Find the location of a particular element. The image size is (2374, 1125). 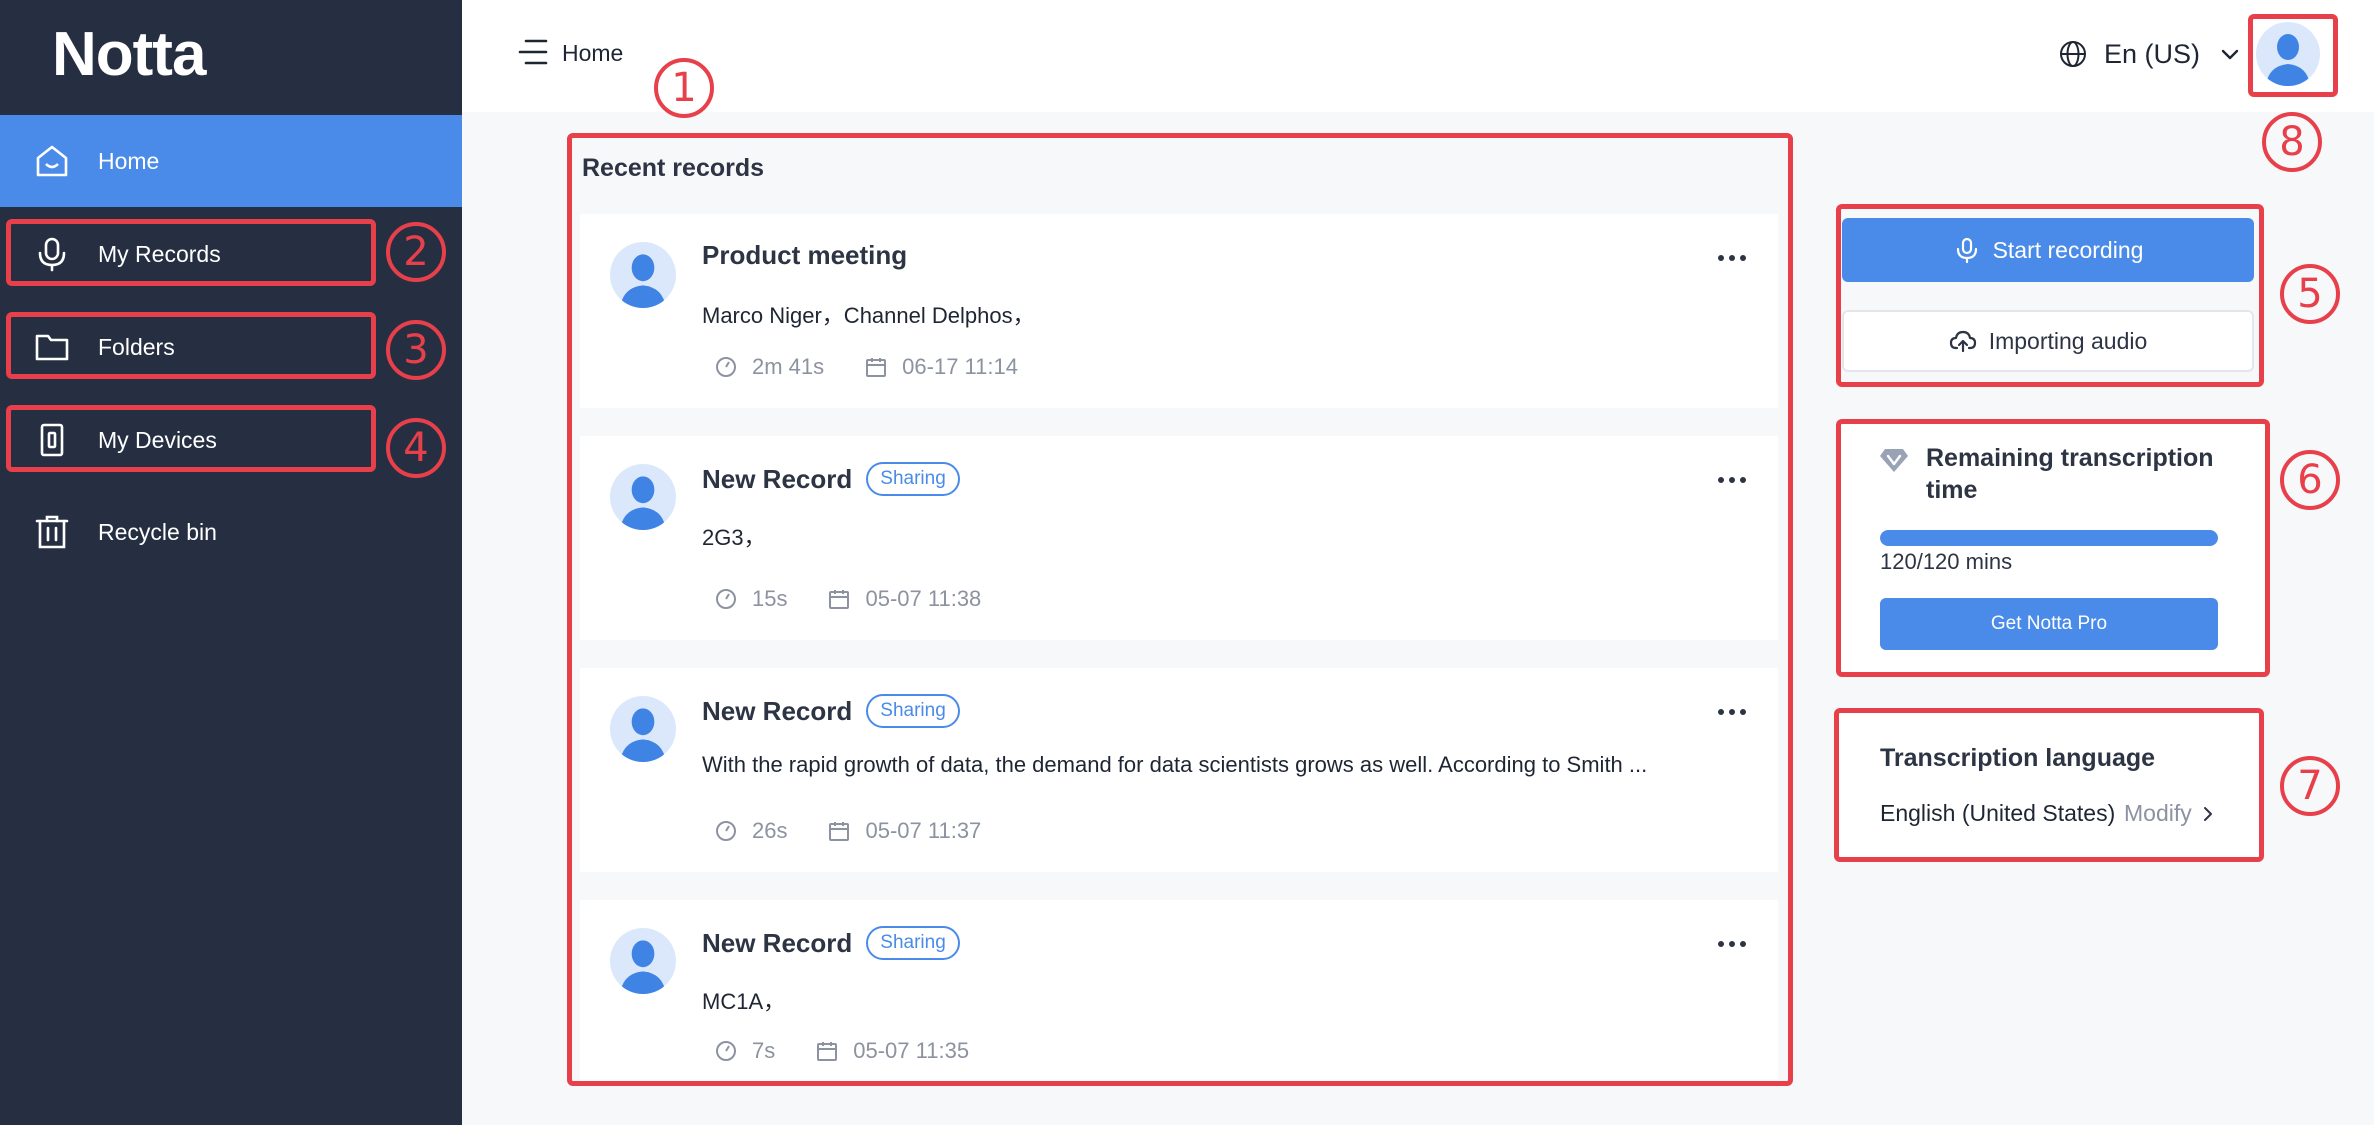

record-date: 06-17 11:14 is located at coordinates (960, 366).